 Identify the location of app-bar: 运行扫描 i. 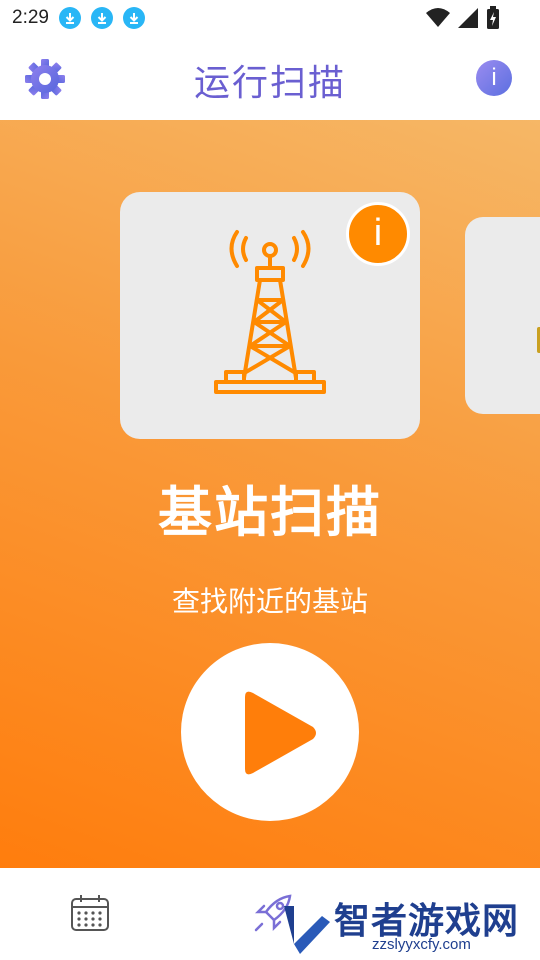
(270, 78).